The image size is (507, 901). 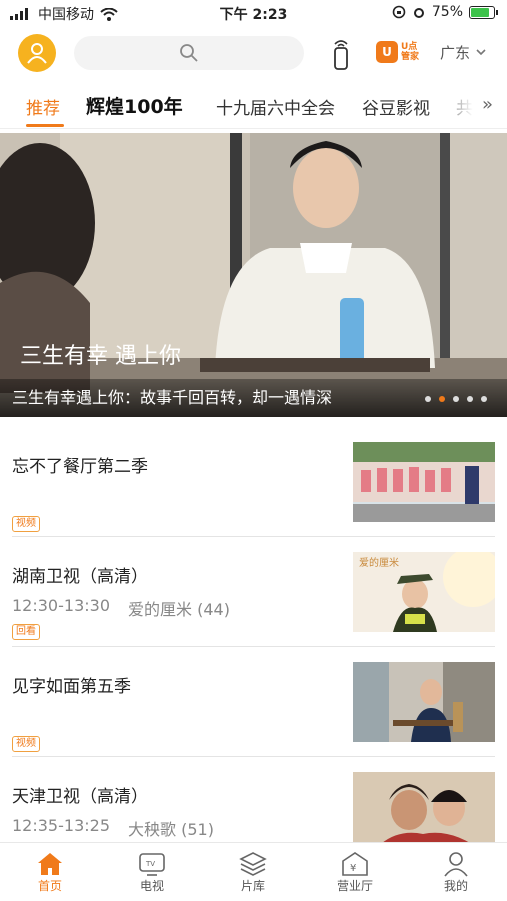 I want to click on banner-caption: 三生有幸遇上你：故事千回百转，却一遇情深, so click(x=172, y=397).